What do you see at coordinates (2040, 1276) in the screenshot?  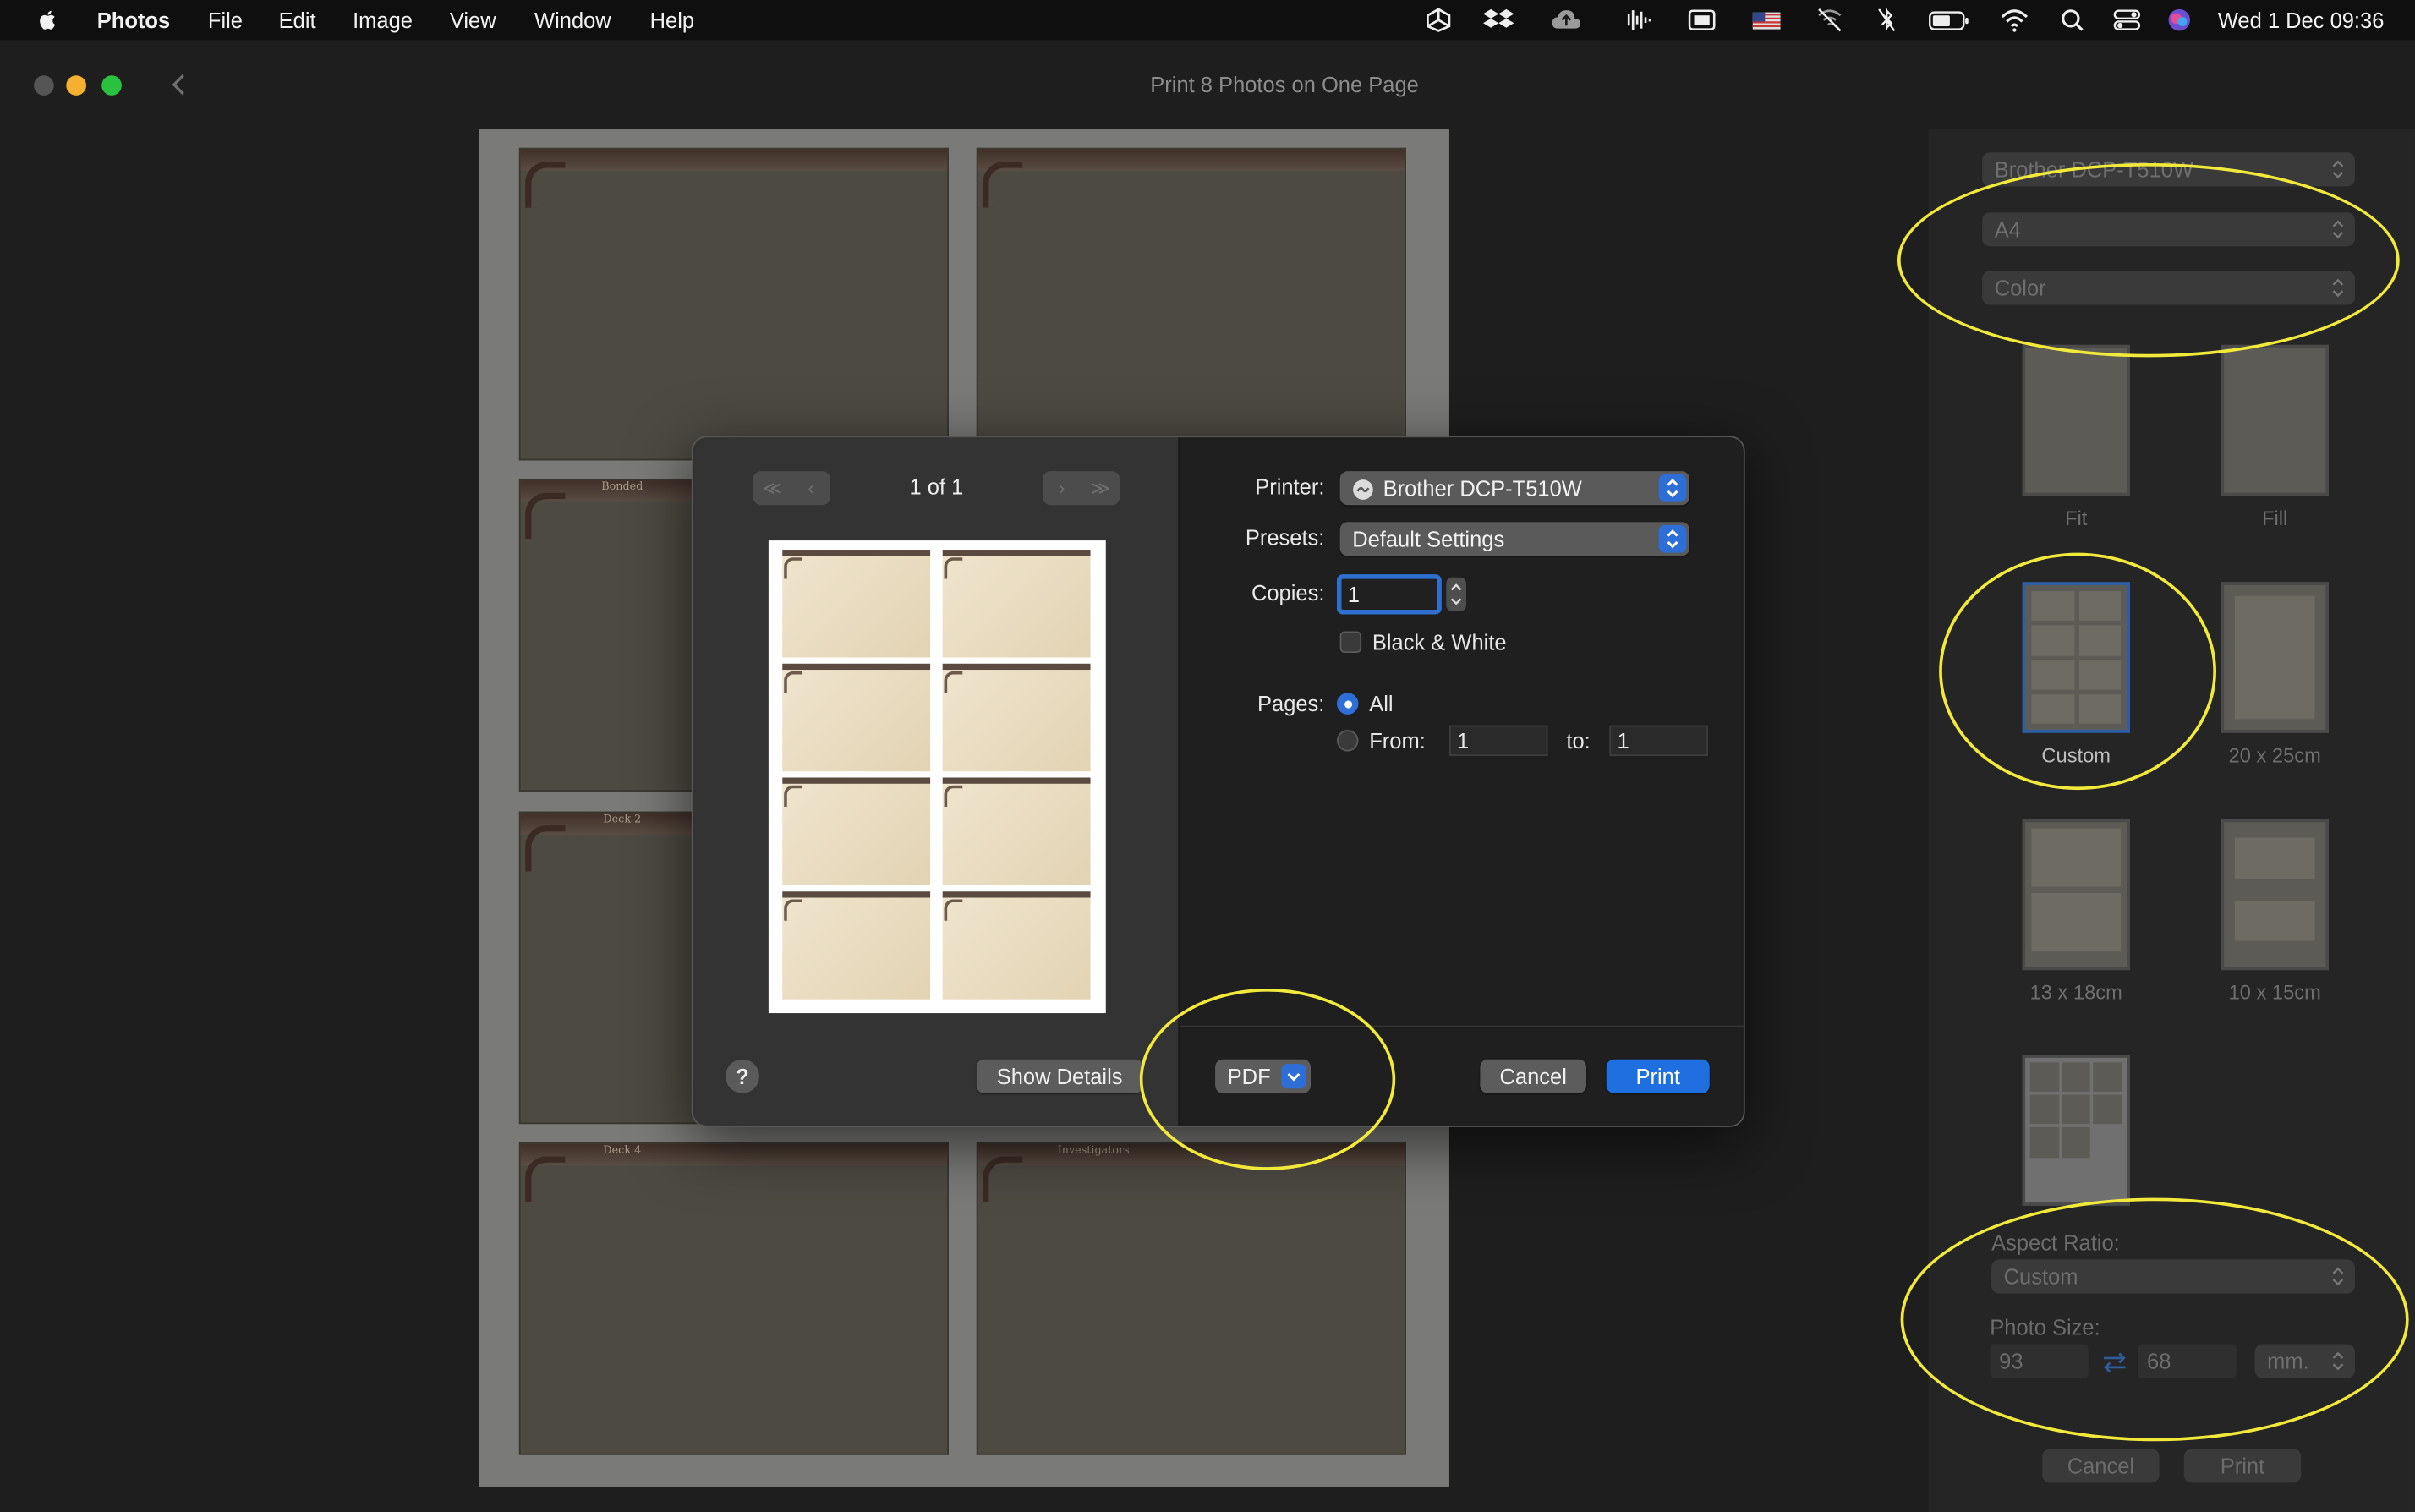 I see `aspect-ratio-value: Custom` at bounding box center [2040, 1276].